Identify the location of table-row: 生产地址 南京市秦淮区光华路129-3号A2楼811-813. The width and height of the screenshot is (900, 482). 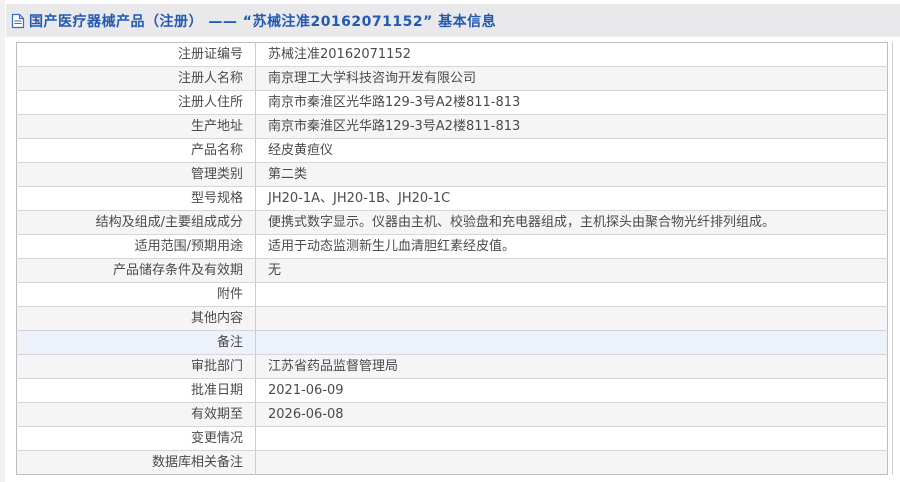
(452, 126).